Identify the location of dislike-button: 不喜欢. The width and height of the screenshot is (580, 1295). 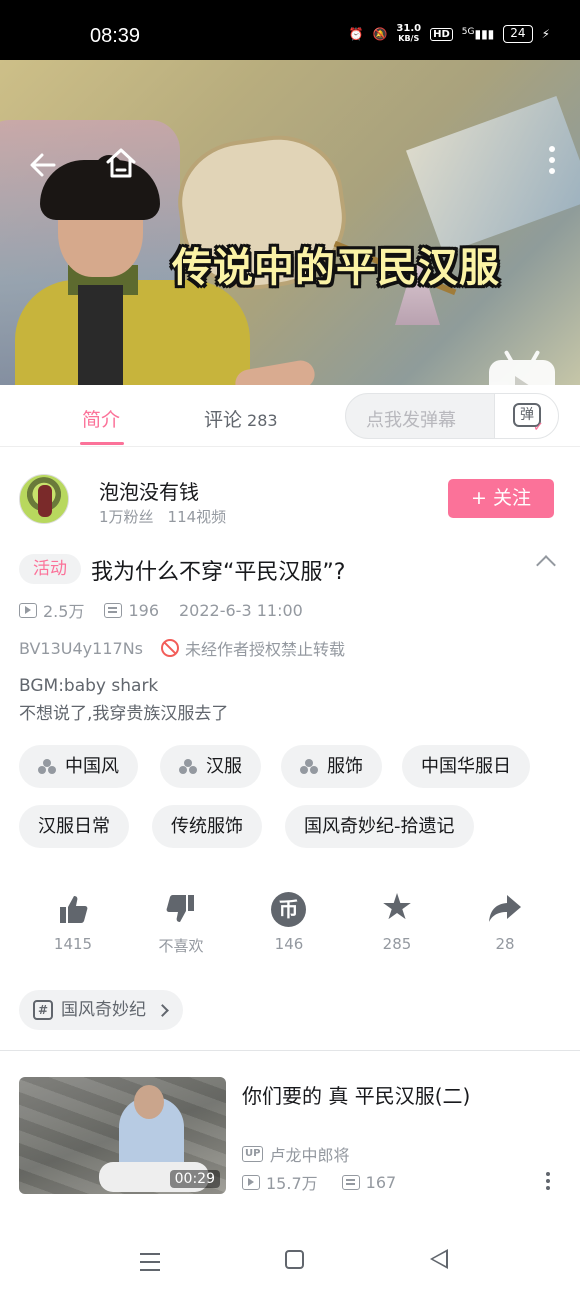
(181, 922).